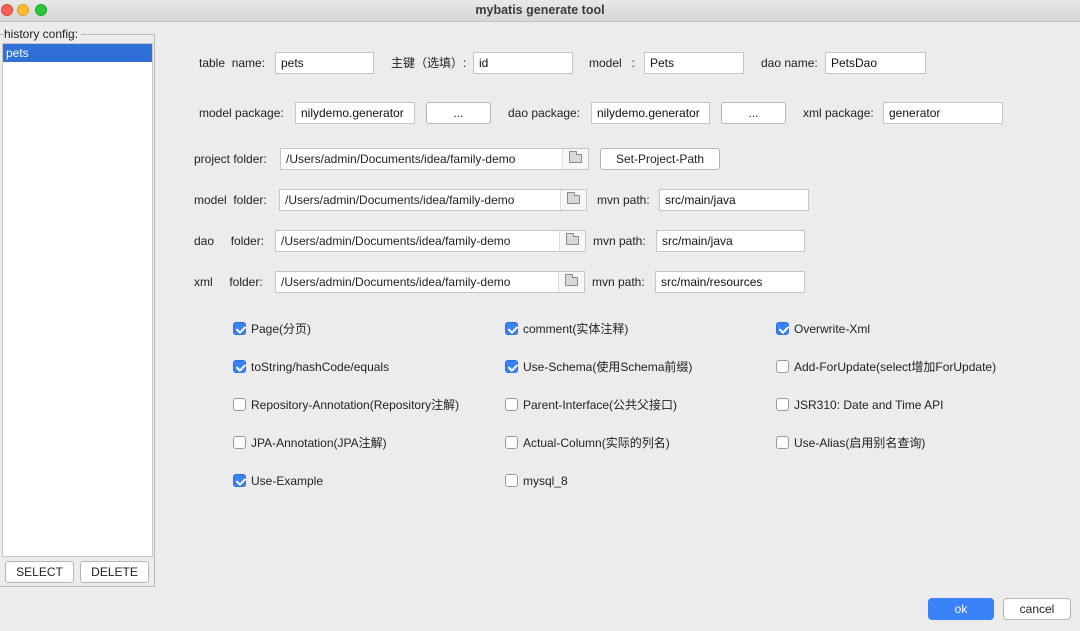 The width and height of the screenshot is (1080, 631). What do you see at coordinates (730, 282) in the screenshot?
I see `xml-mvn-path-input: src/main/resources` at bounding box center [730, 282].